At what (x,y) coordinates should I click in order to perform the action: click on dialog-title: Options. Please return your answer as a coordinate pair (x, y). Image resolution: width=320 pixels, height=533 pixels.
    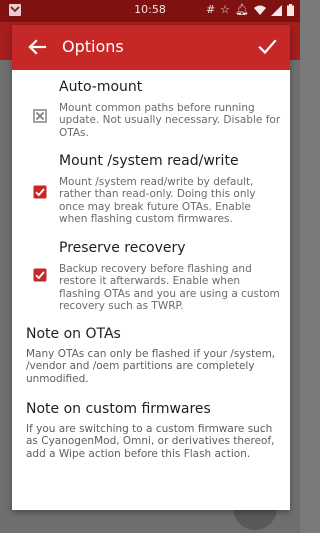
    Looking at the image, I should click on (93, 46).